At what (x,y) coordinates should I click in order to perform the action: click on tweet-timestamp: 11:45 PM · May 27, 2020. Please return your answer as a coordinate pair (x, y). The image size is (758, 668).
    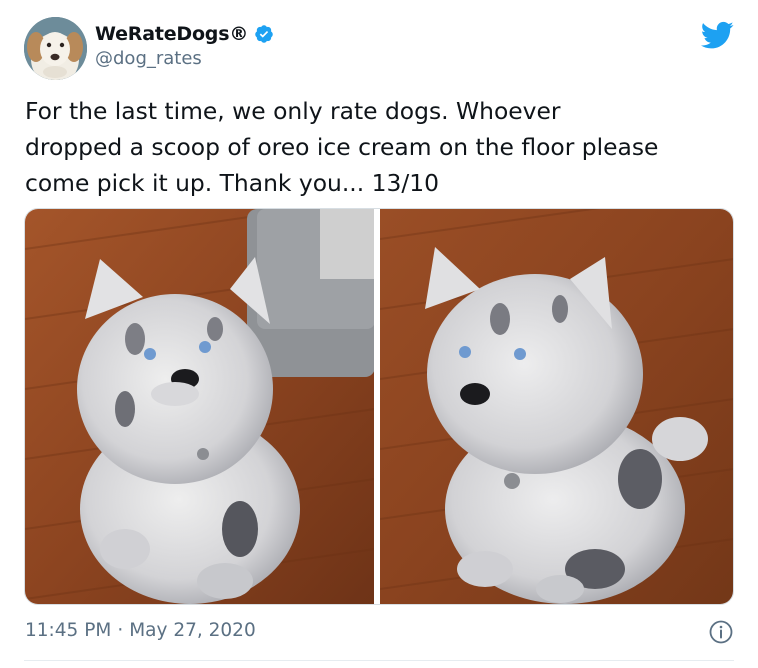
    Looking at the image, I should click on (140, 630).